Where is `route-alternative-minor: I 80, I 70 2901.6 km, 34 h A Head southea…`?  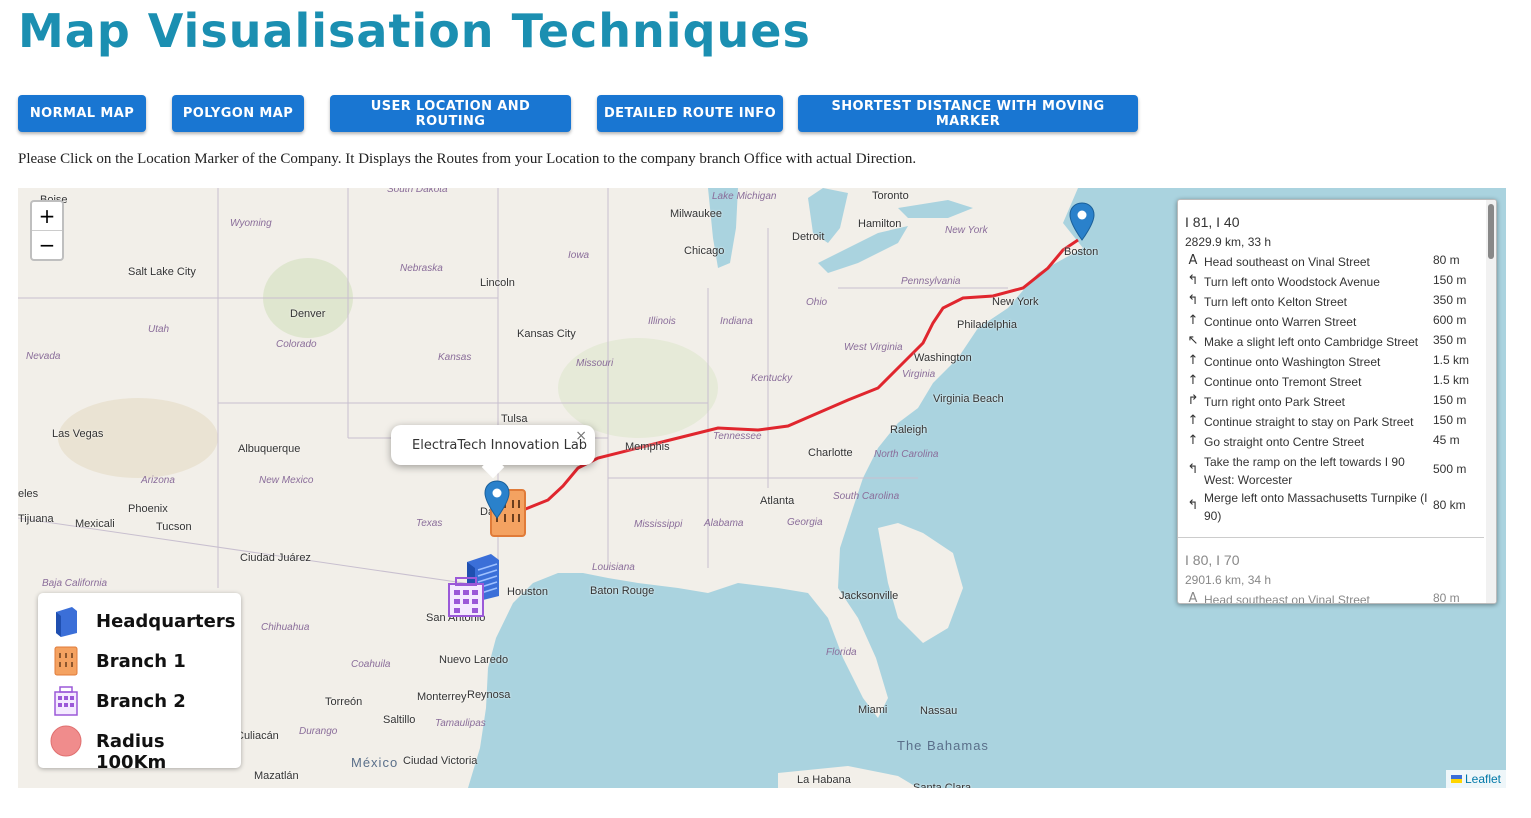 route-alternative-minor: I 80, I 70 2901.6 km, 34 h A Head southea… is located at coordinates (1331, 570).